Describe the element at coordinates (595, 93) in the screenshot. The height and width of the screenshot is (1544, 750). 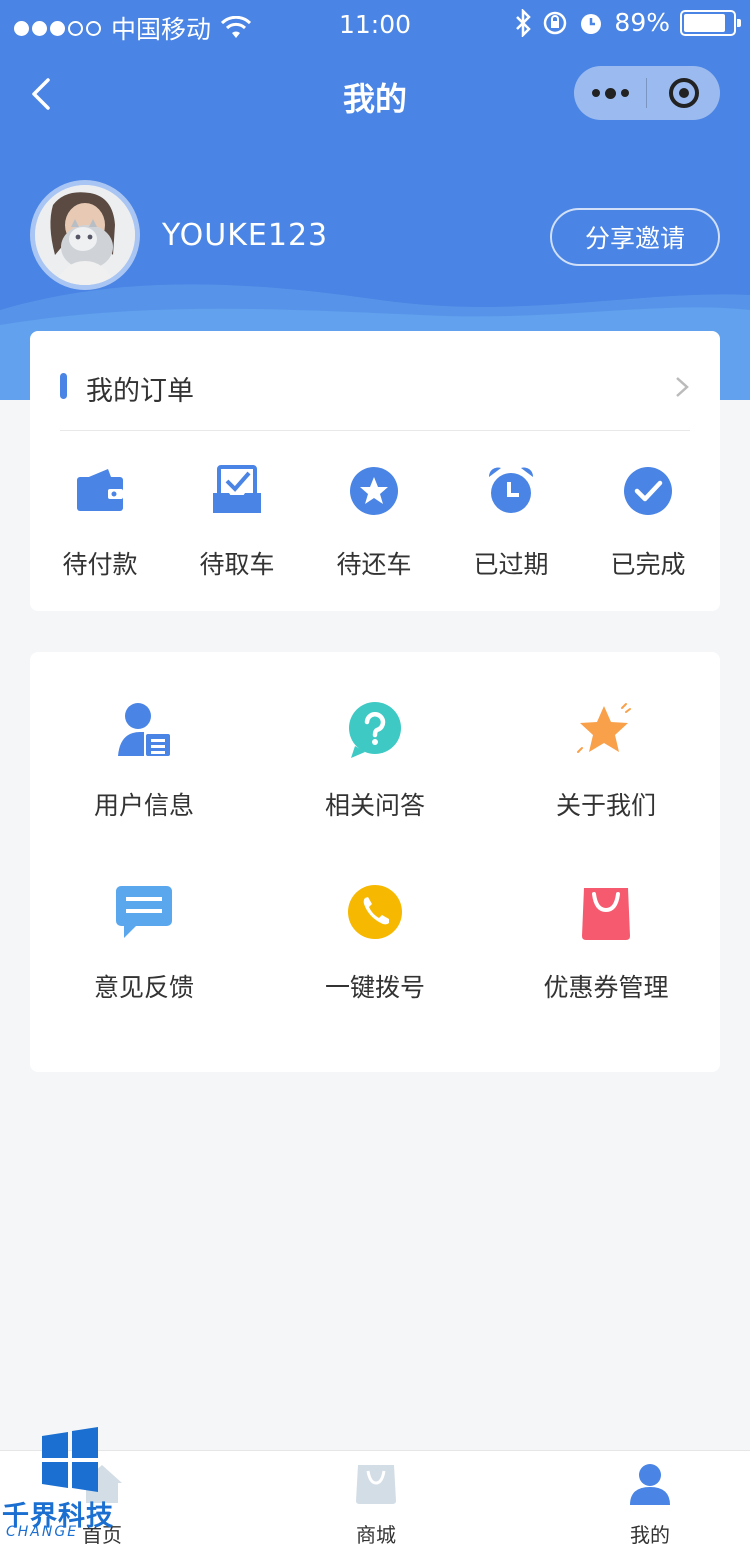
I see `more-dots-icon` at that location.